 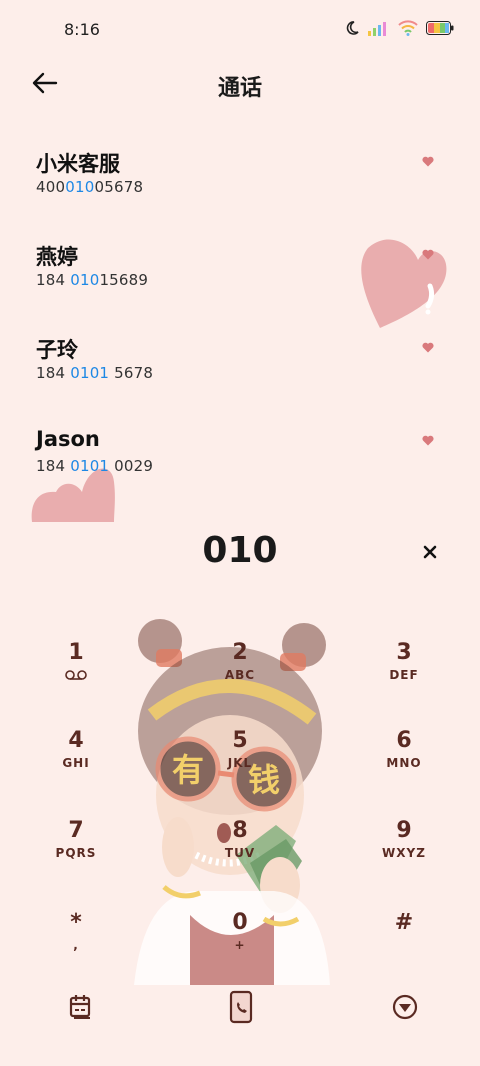 I want to click on key-7: 7 PQRS, so click(x=76, y=853).